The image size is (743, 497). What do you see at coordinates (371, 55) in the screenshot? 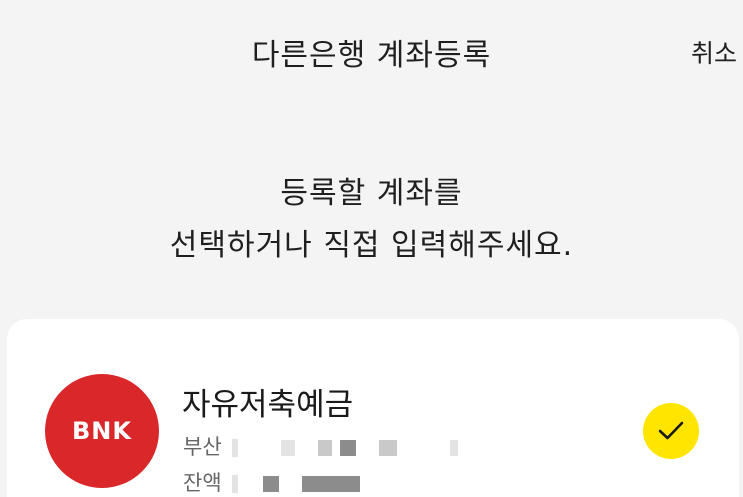
I see `page-title: 다른은행 계좌등록` at bounding box center [371, 55].